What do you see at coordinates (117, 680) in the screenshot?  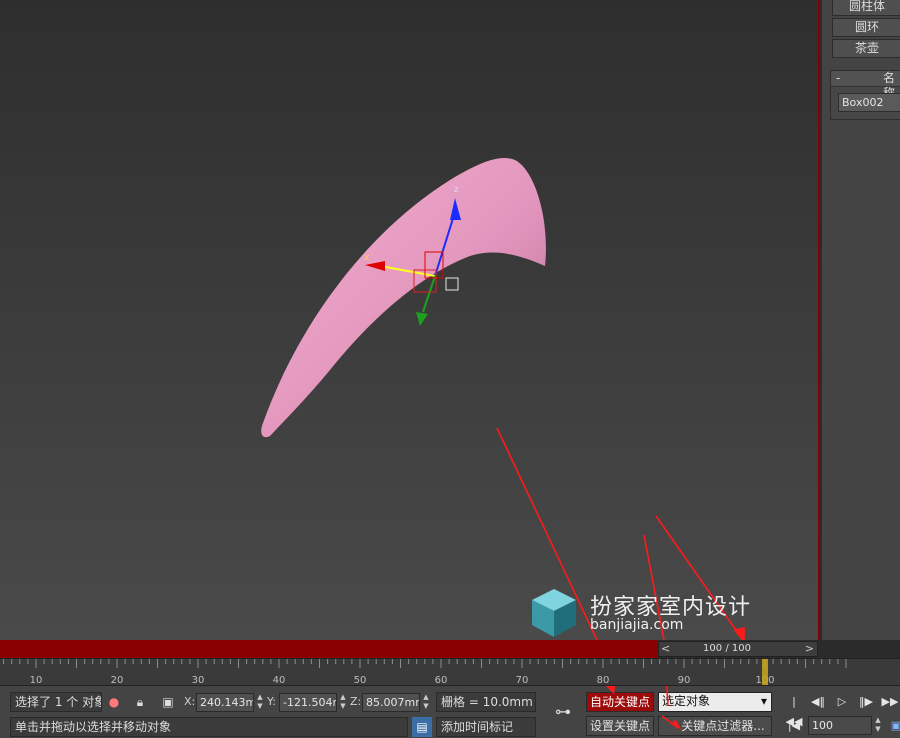 I see `ruler-label: 20` at bounding box center [117, 680].